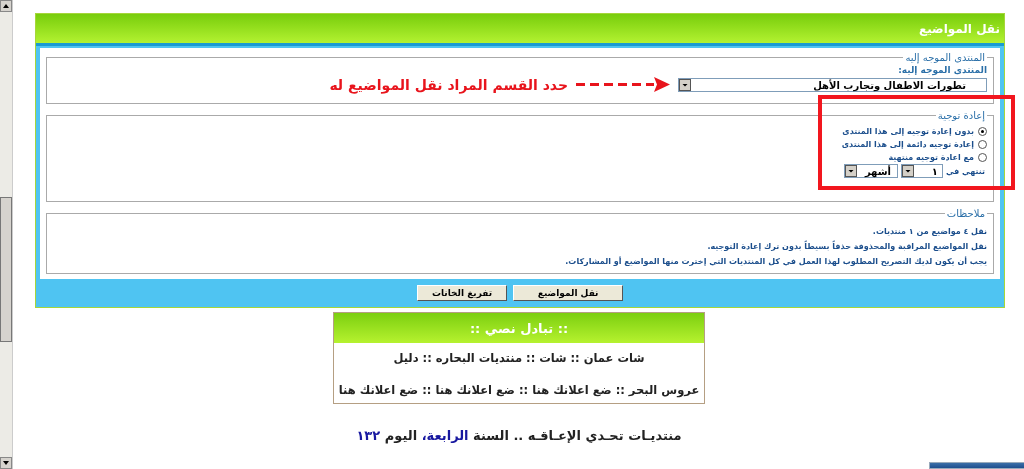 The width and height of the screenshot is (1024, 469). What do you see at coordinates (520, 28) in the screenshot?
I see `panel-title: نقل المواضيع` at bounding box center [520, 28].